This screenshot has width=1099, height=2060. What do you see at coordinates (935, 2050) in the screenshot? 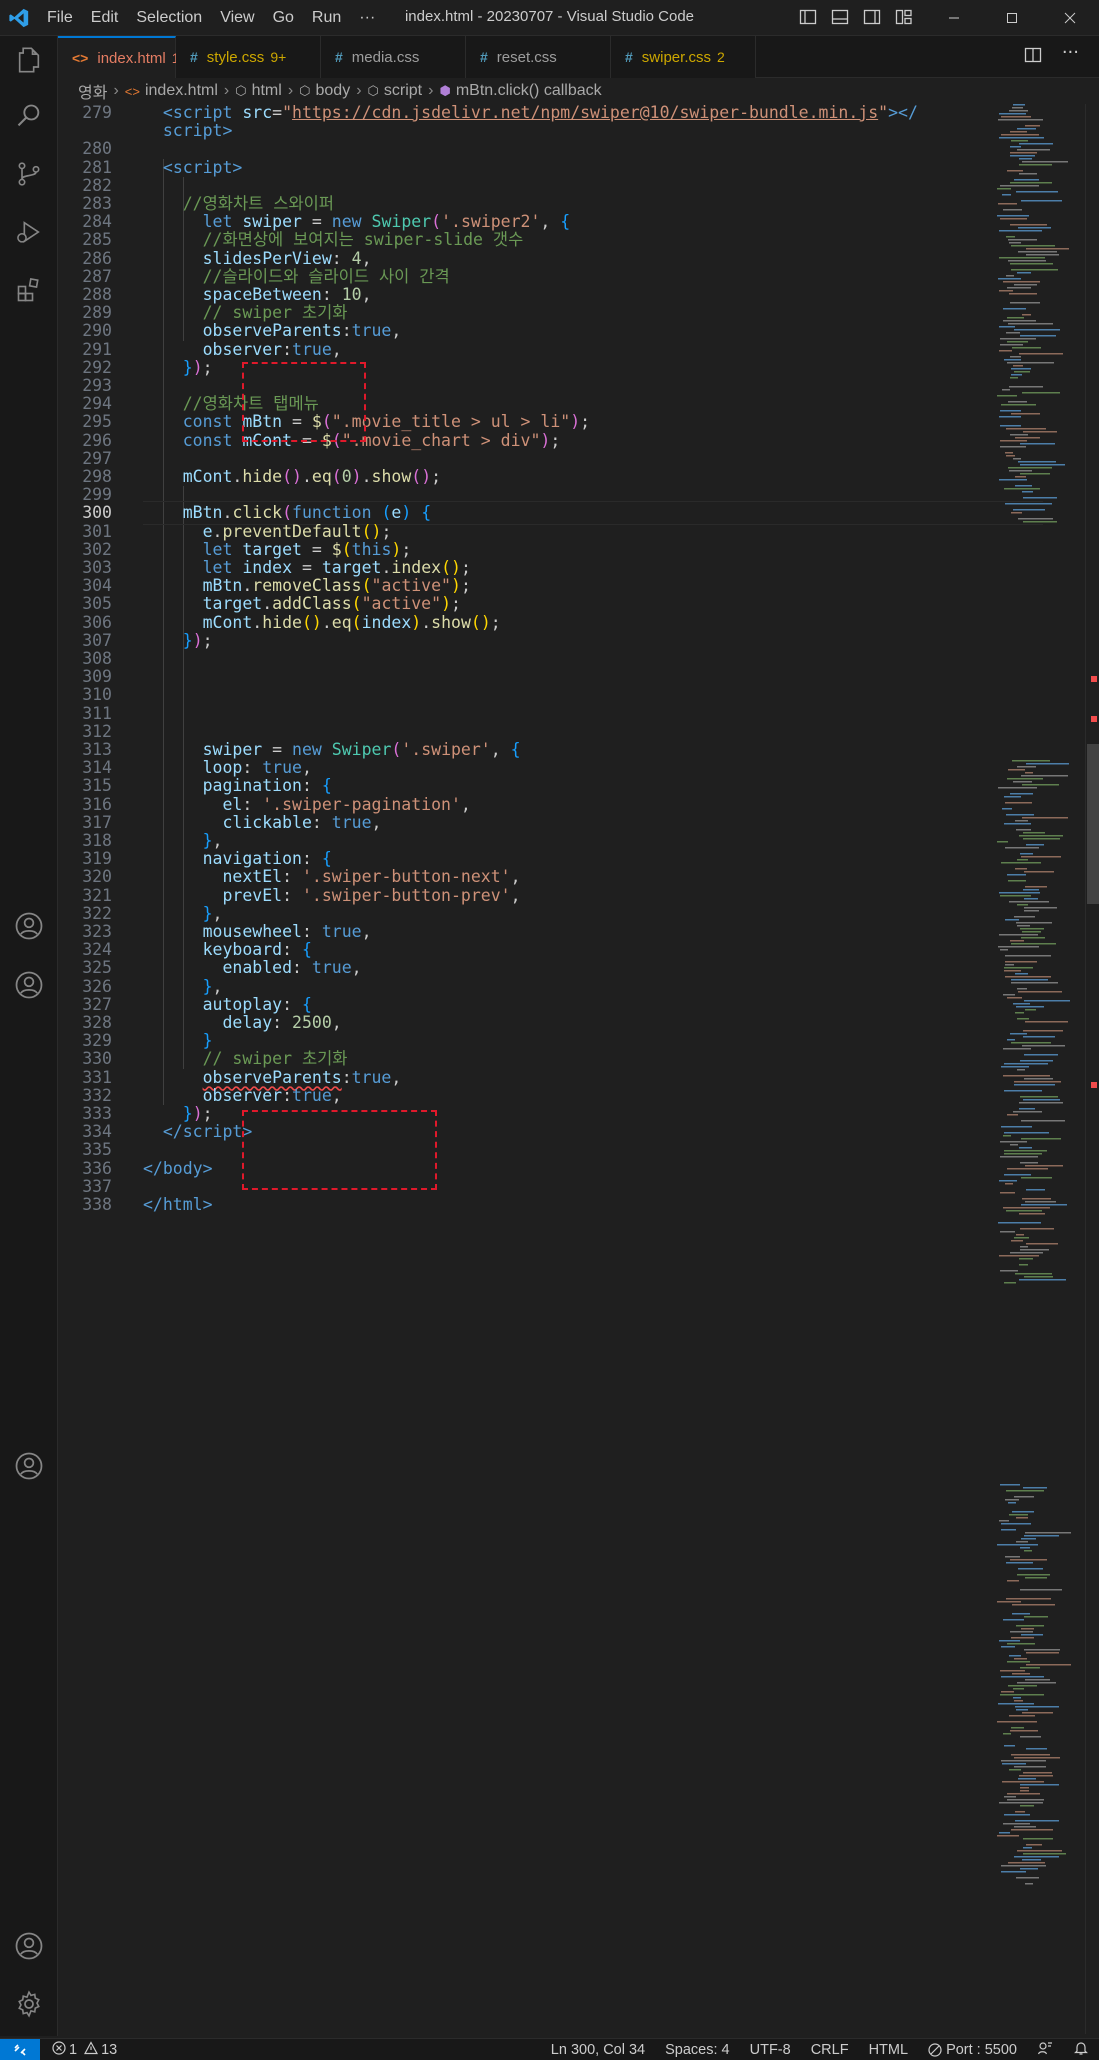
I see `port-icon` at bounding box center [935, 2050].